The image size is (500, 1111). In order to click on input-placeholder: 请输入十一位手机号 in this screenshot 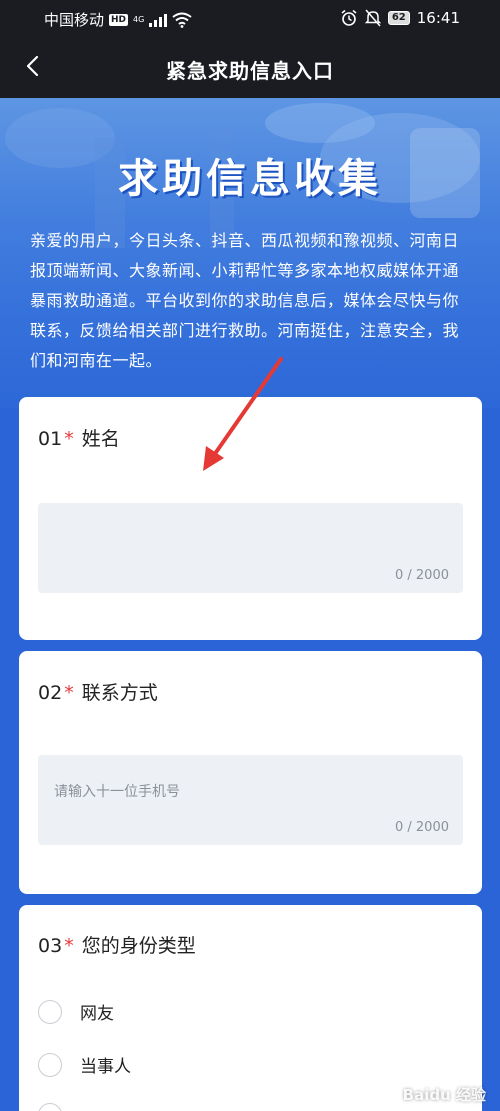, I will do `click(117, 792)`.